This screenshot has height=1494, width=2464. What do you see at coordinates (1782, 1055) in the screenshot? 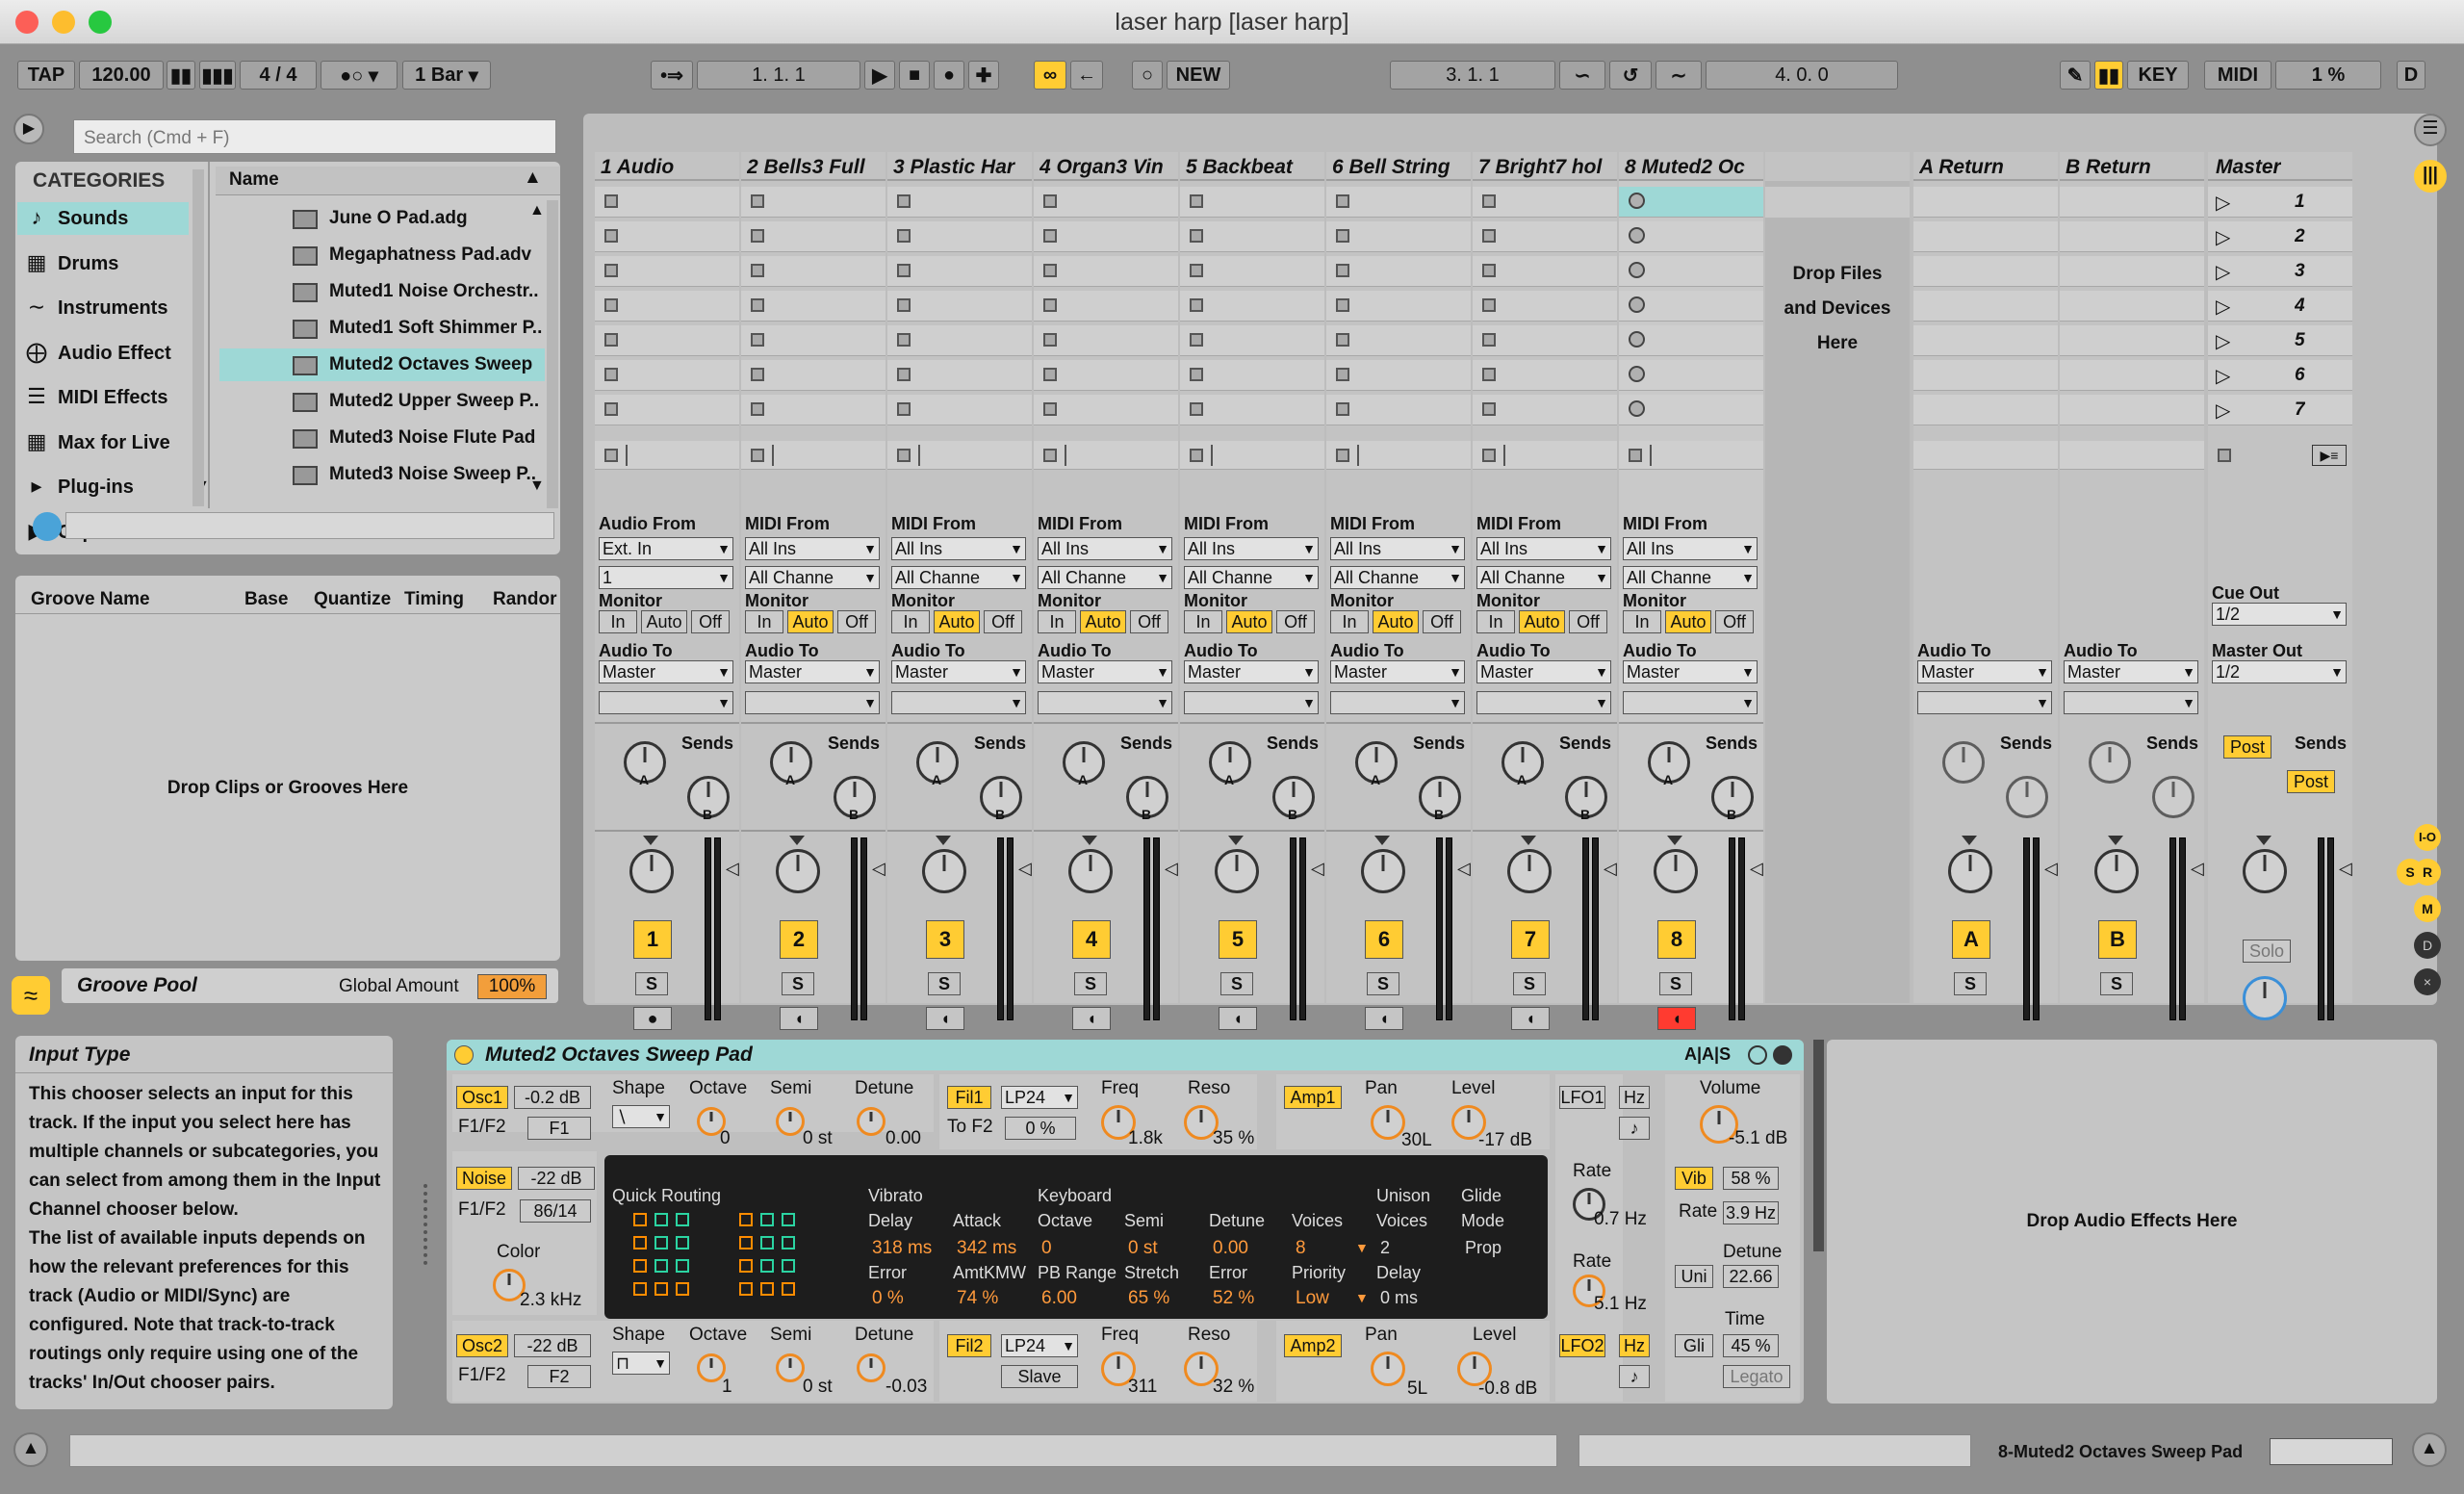
I see `save-preset-icon` at bounding box center [1782, 1055].